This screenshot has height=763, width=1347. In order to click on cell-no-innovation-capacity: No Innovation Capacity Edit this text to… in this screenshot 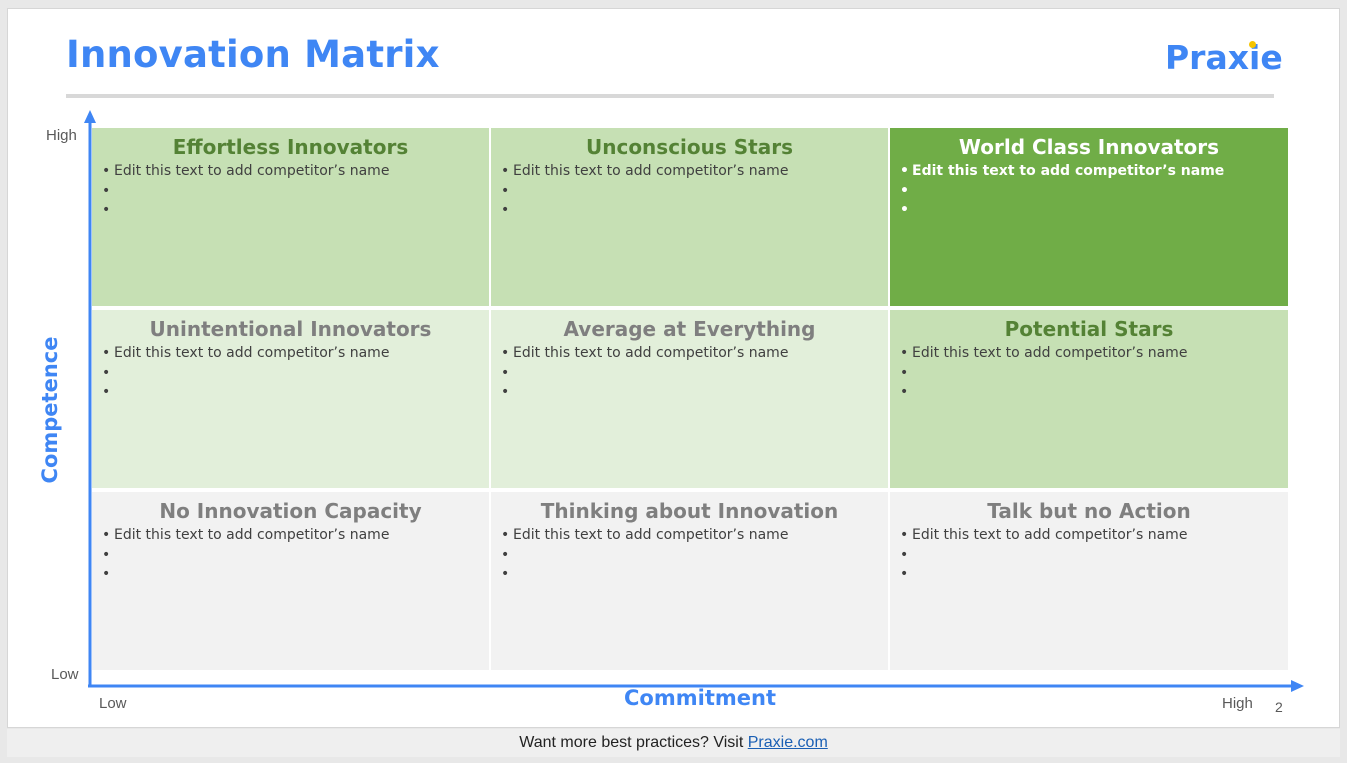, I will do `click(290, 581)`.